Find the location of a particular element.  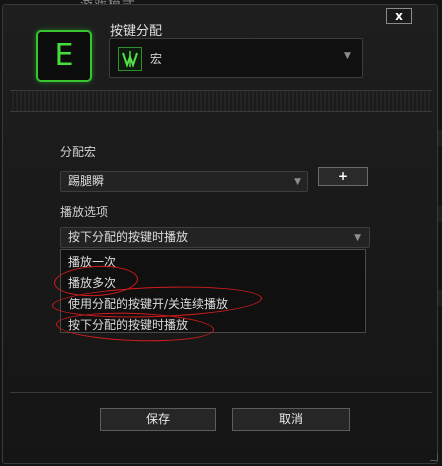

playback-options-label: 播放选项 is located at coordinates (84, 212).